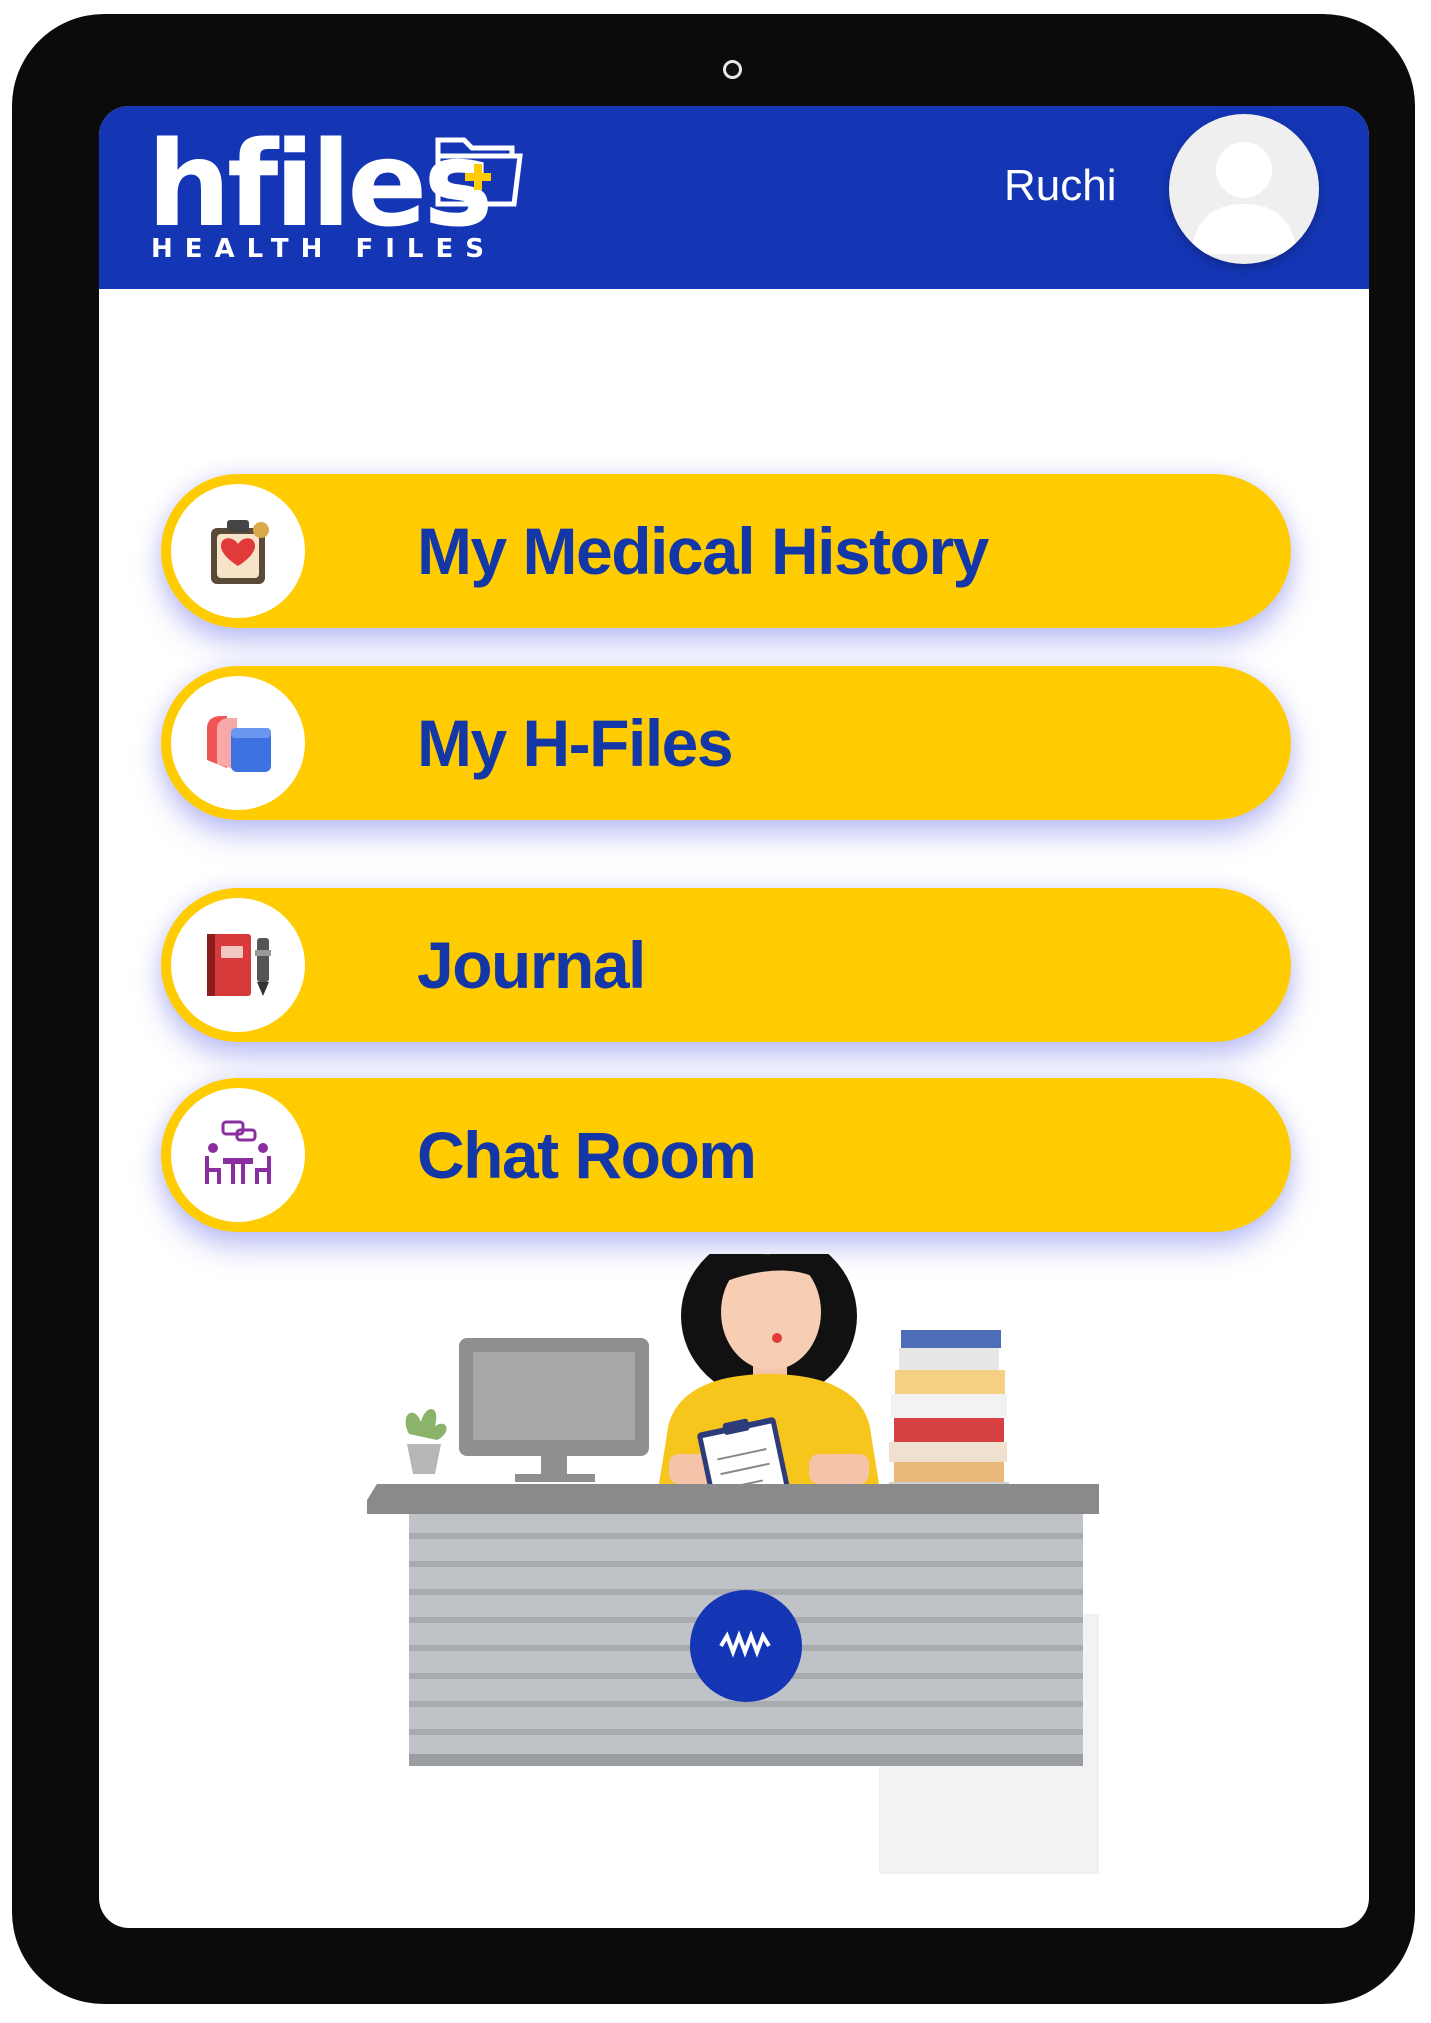 Image resolution: width=1431 pixels, height=2023 pixels. I want to click on my-medical-history-button: My Medical History, so click(726, 551).